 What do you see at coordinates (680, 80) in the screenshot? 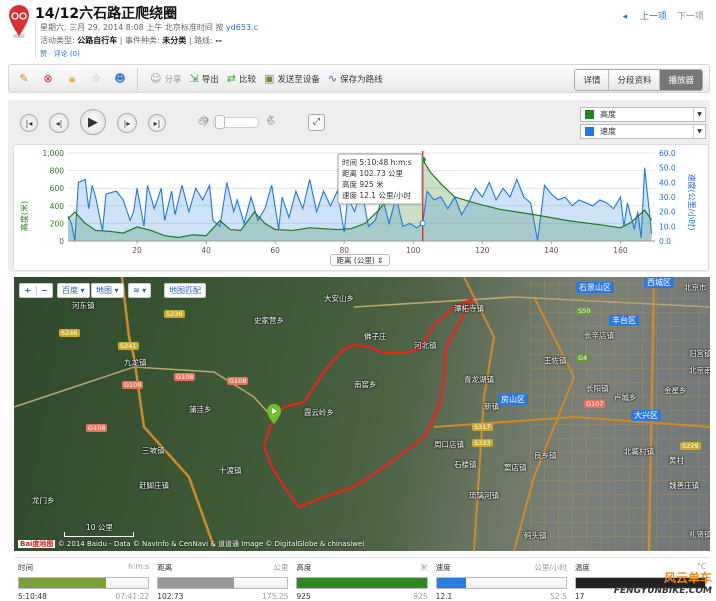
I see `tab-player: 播放器` at bounding box center [680, 80].